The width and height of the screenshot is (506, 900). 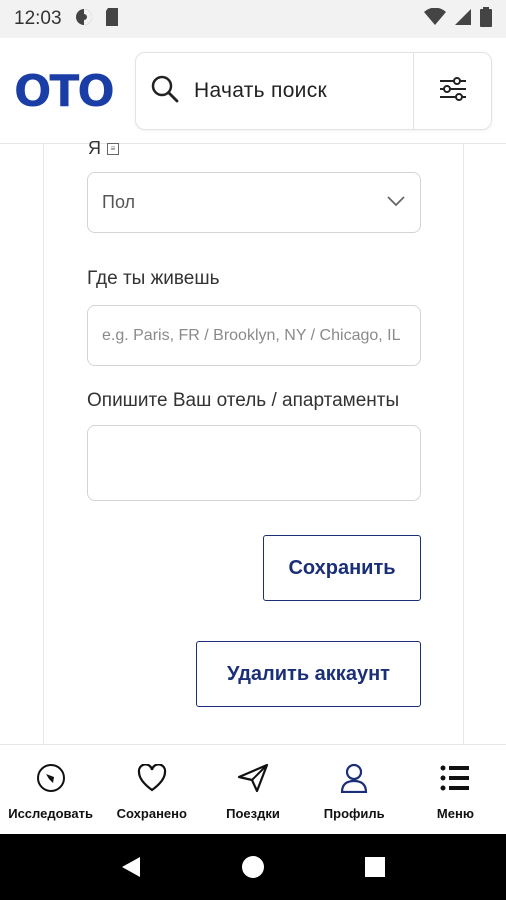 I want to click on info-icon: ≡, so click(x=113, y=148).